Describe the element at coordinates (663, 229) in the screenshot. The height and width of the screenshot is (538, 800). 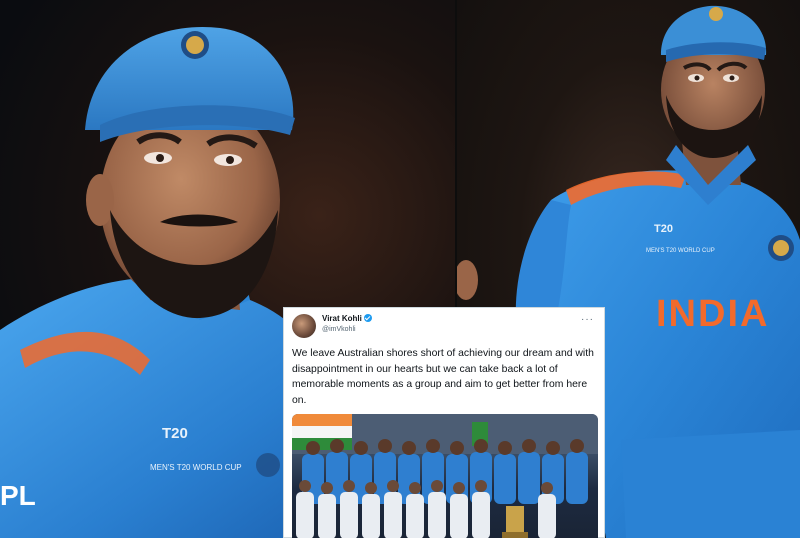
I see `right-badge-t20-logo: T20` at that location.